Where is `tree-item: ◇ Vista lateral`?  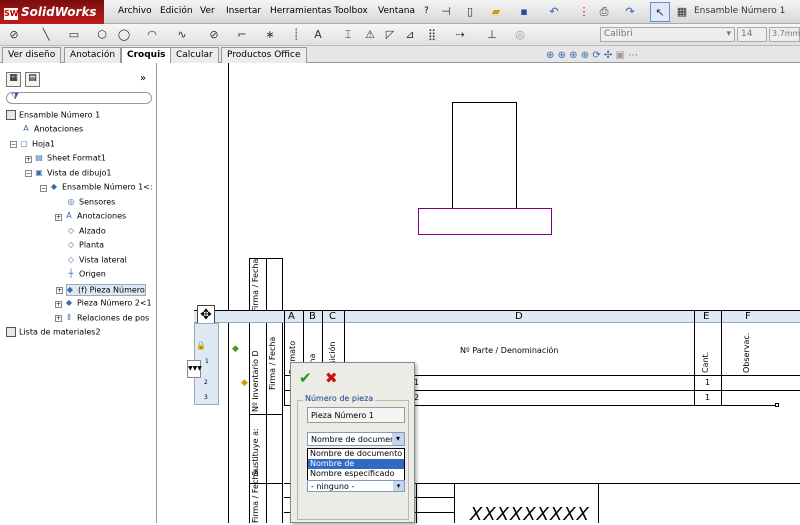
tree-item: ◇ Vista lateral is located at coordinates (96, 260).